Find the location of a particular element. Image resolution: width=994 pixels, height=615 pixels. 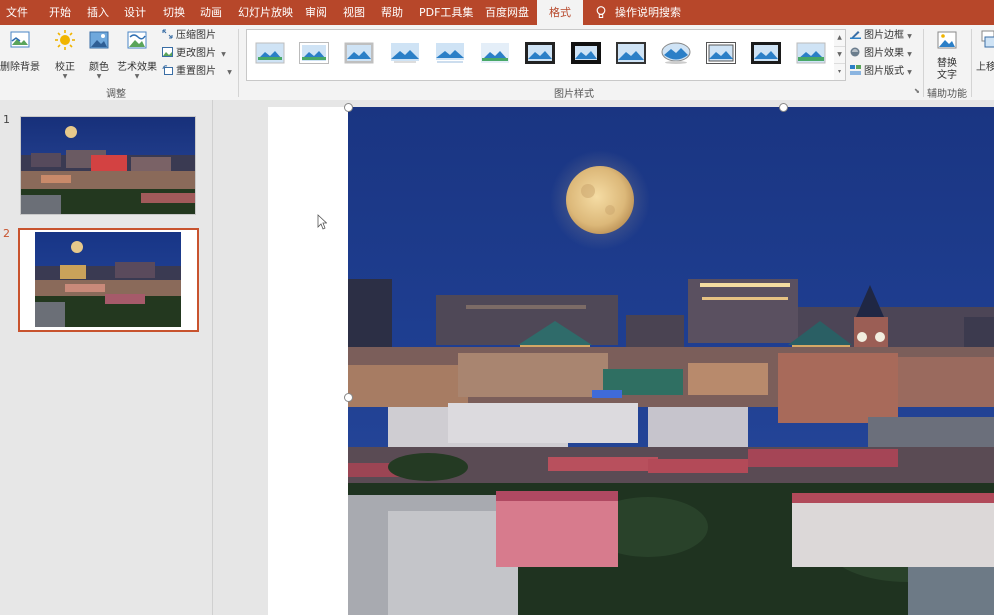

artistic-effects-button: 艺术效果 ▼ is located at coordinates (137, 55).